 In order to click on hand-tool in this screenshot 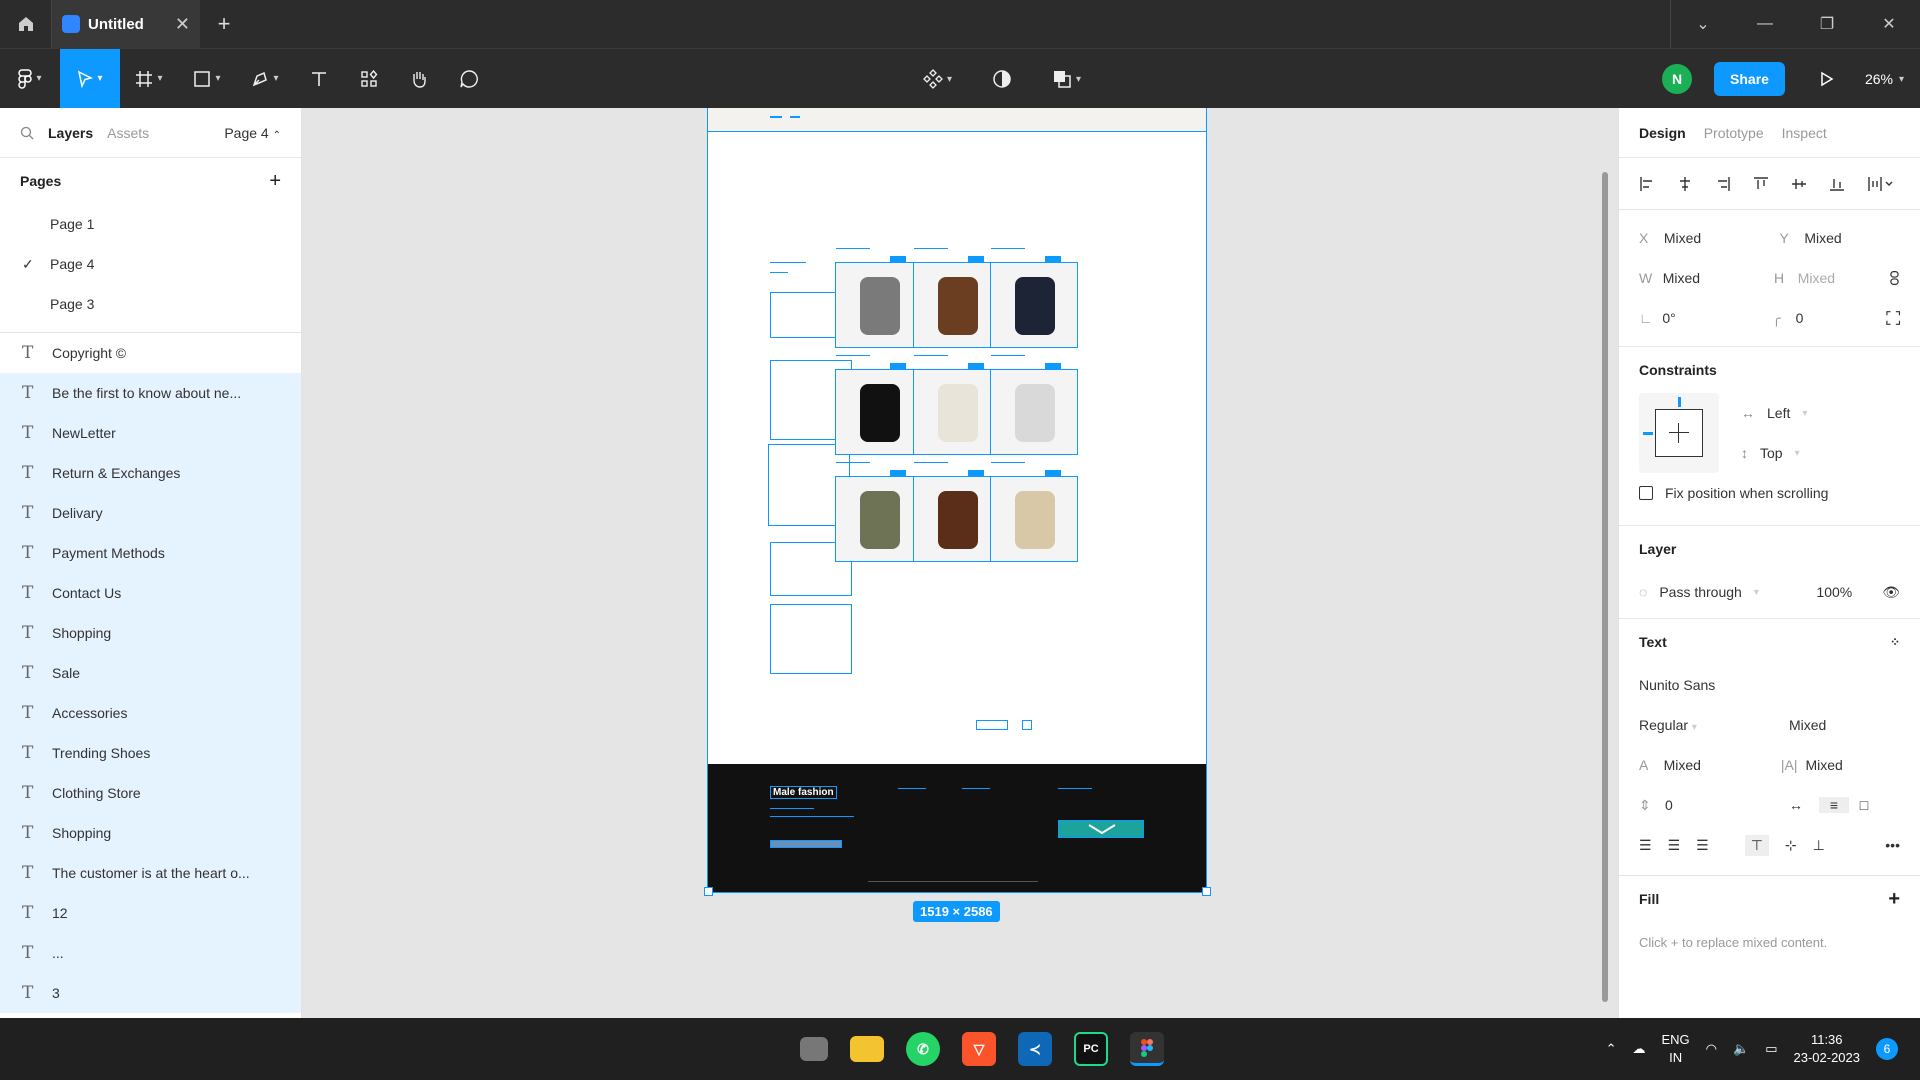, I will do `click(419, 79)`.